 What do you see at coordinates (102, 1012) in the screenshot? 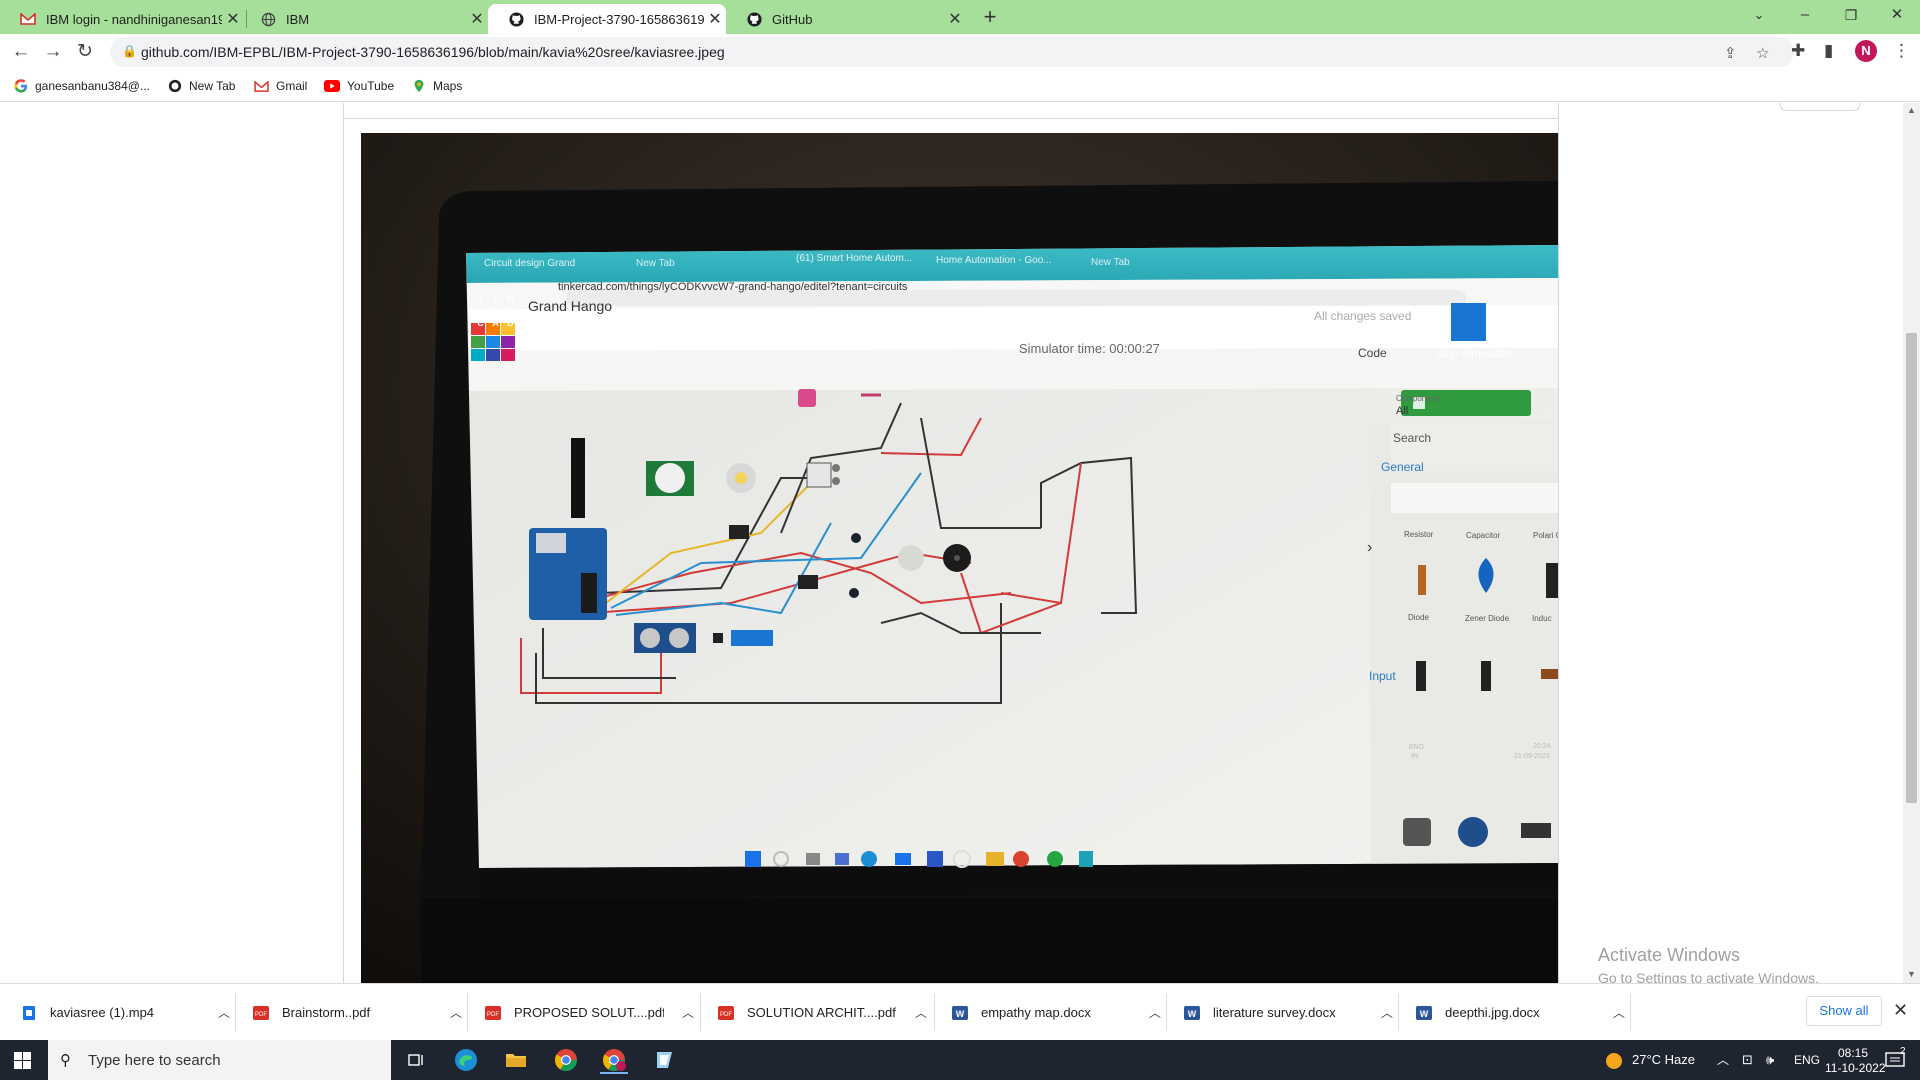
I see `download-name: kaviasree (1).mp4` at bounding box center [102, 1012].